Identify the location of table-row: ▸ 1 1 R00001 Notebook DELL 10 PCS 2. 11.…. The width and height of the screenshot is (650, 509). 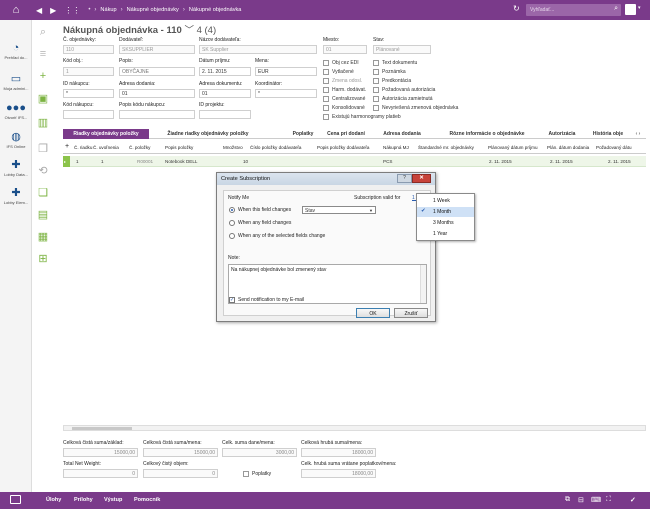
(354, 161).